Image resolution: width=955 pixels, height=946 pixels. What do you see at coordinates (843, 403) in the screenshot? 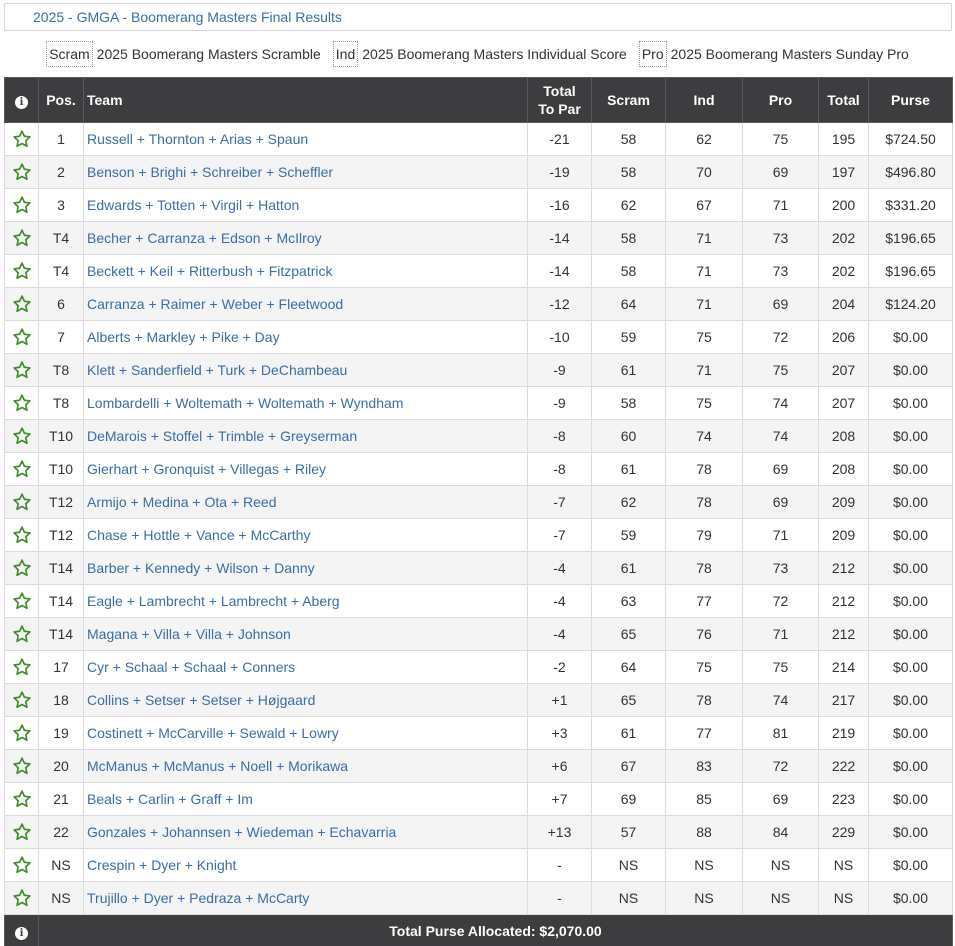
I see `total-cell: 207` at bounding box center [843, 403].